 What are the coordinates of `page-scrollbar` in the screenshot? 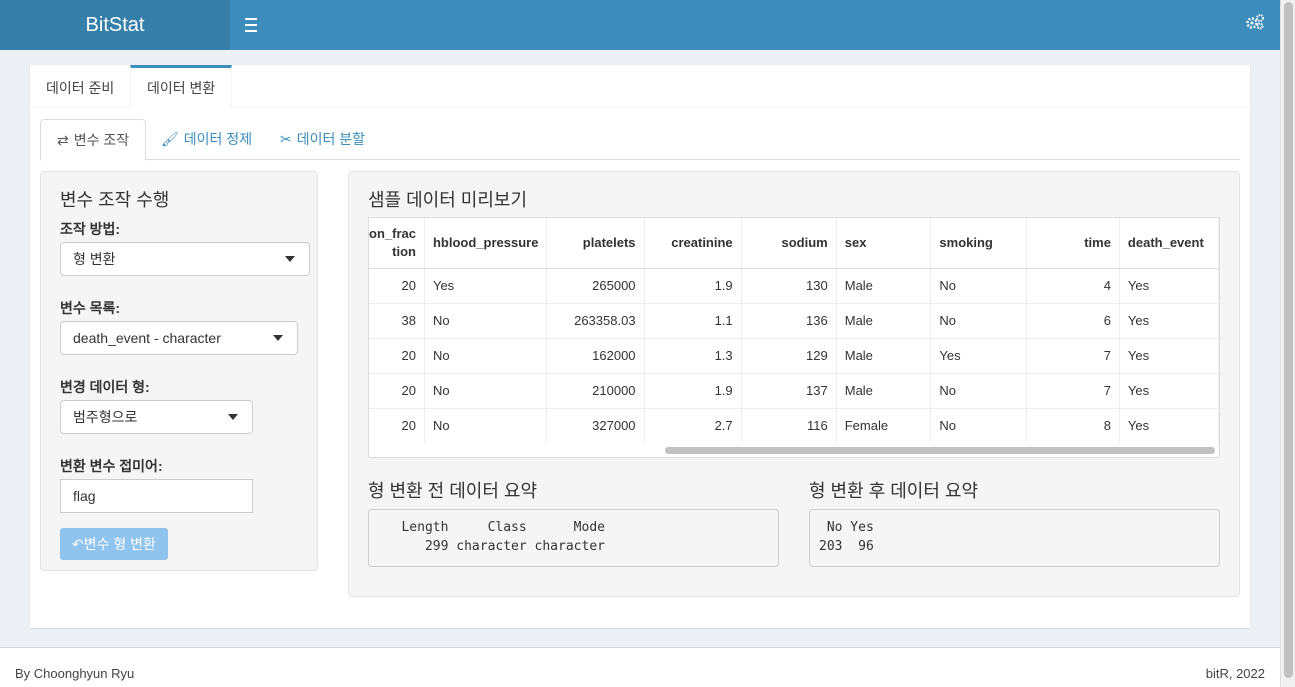 It's located at (1287, 343).